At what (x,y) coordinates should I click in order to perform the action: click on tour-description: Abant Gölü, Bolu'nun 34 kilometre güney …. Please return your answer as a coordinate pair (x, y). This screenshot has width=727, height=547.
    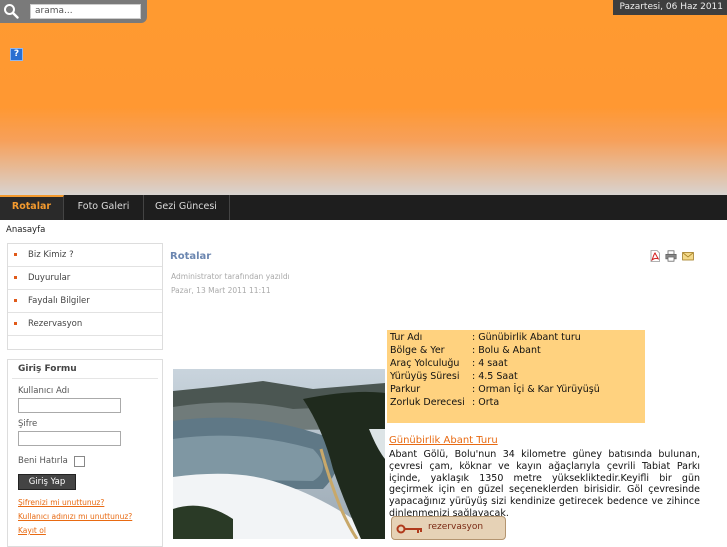
    Looking at the image, I should click on (544, 484).